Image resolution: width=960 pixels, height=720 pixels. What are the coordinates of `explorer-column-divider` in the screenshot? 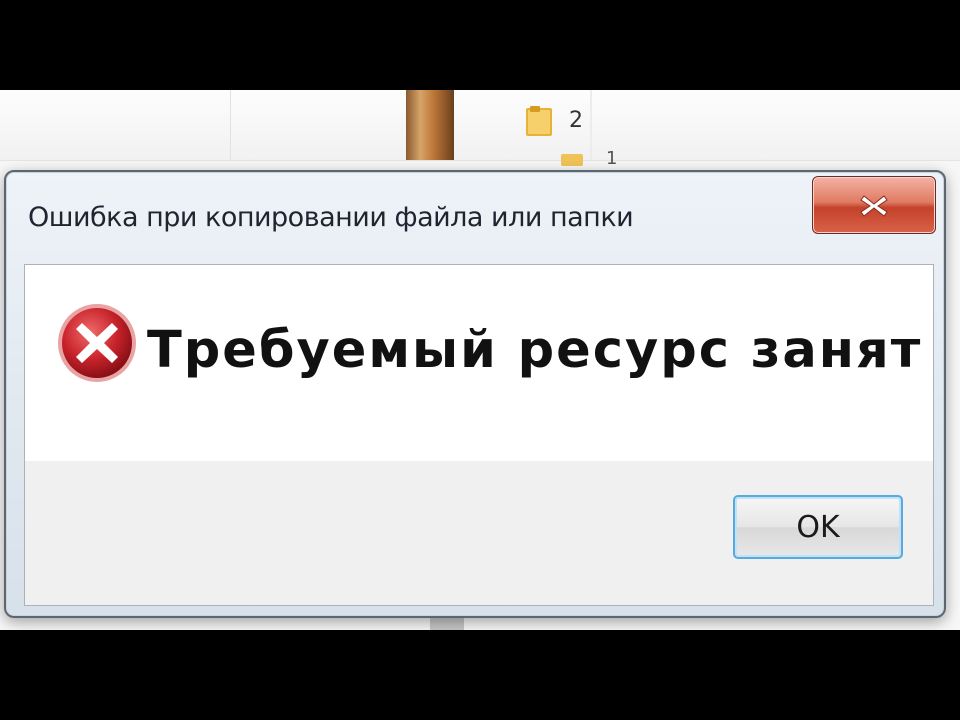 It's located at (591, 125).